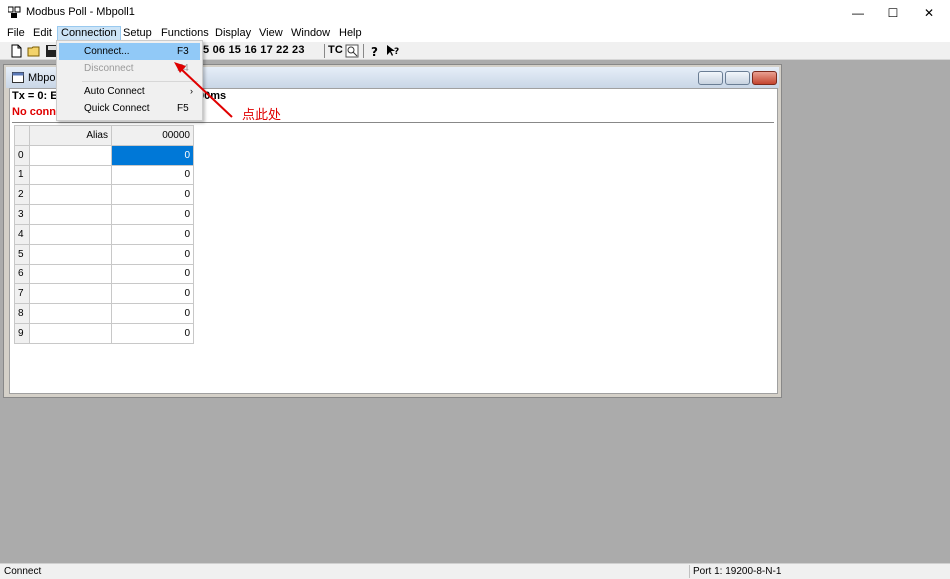 Image resolution: width=950 pixels, height=579 pixels. What do you see at coordinates (233, 33) in the screenshot?
I see `menu-display: Display` at bounding box center [233, 33].